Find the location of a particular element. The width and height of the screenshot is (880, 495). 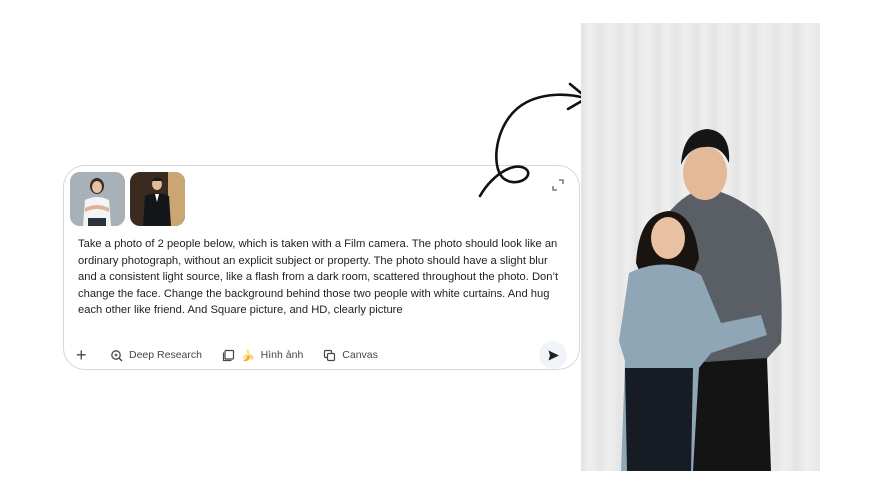

canvas-button: Canvas is located at coordinates (350, 355).